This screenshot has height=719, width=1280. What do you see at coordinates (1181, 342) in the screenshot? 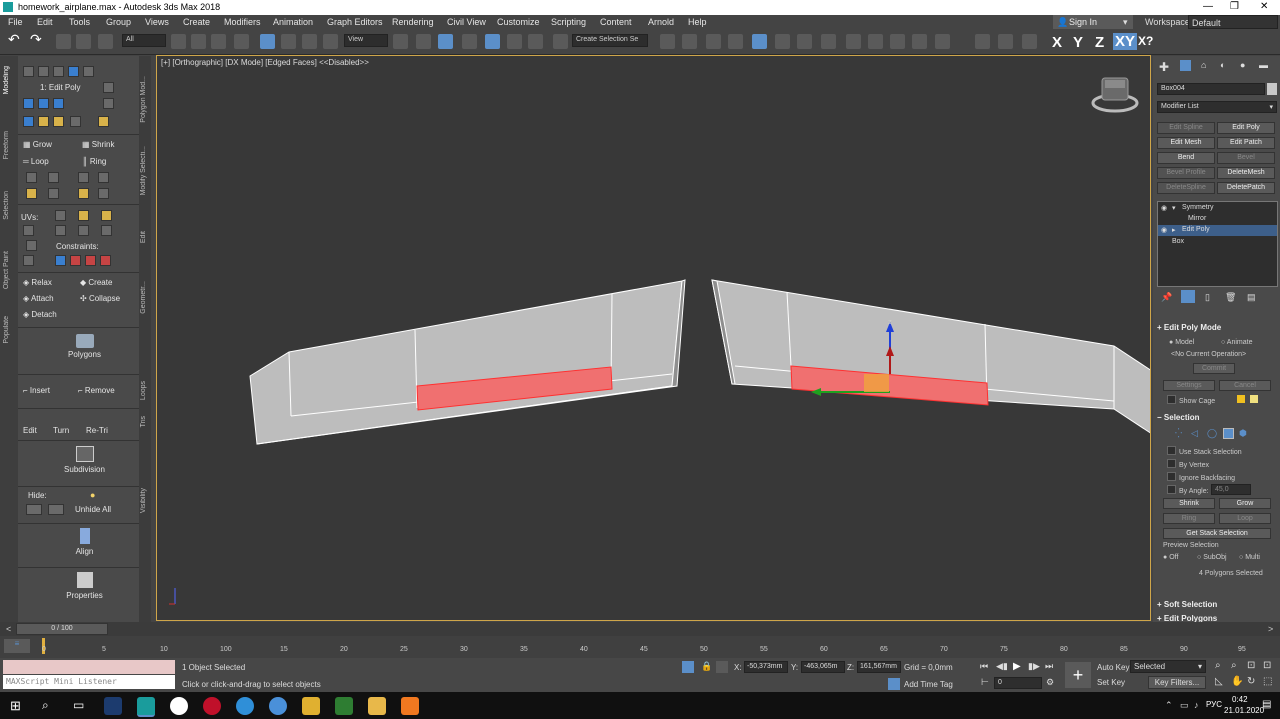
I see `model-radio: ● Model` at bounding box center [1181, 342].